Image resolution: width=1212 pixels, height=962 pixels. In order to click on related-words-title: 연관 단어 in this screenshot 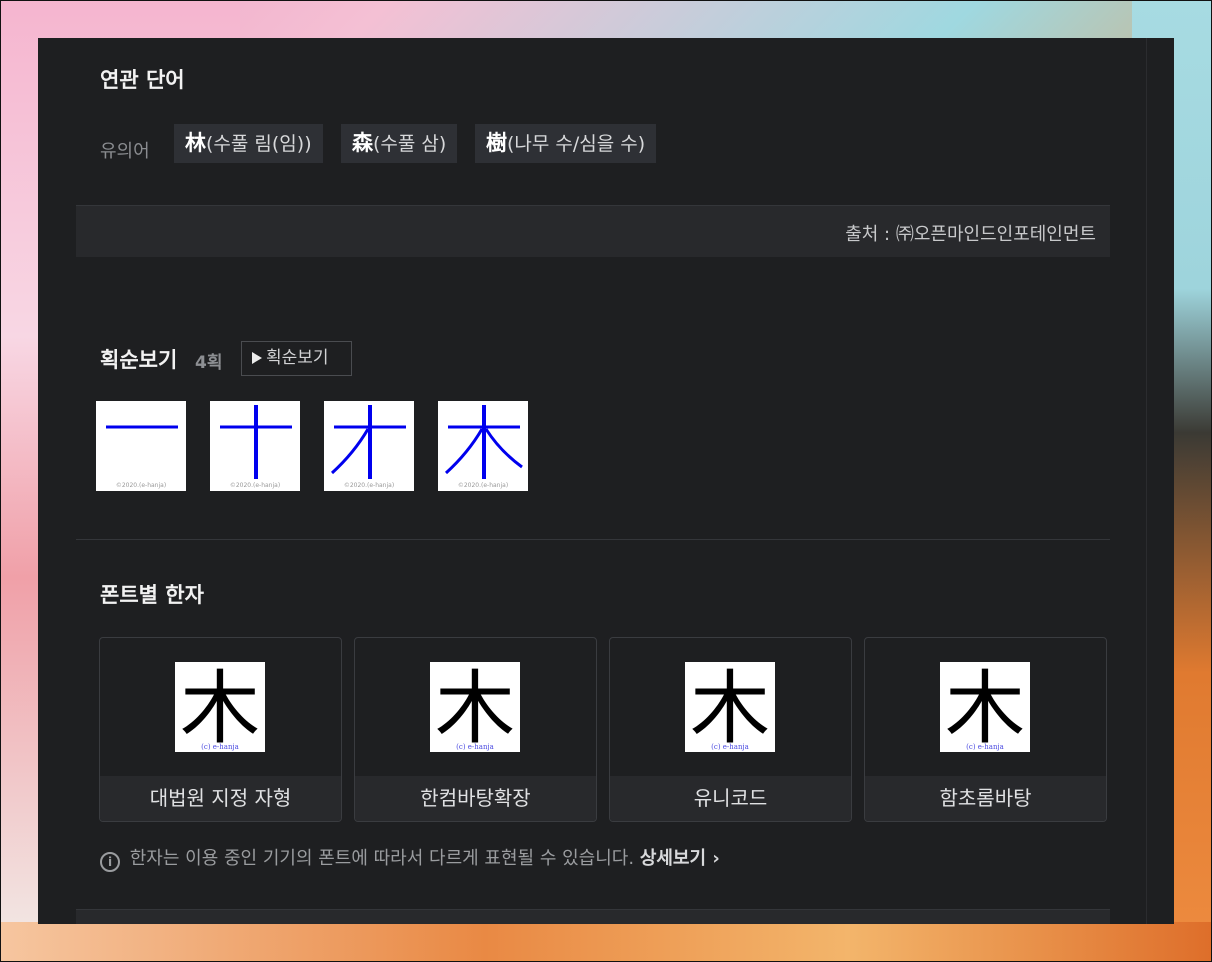, I will do `click(142, 80)`.